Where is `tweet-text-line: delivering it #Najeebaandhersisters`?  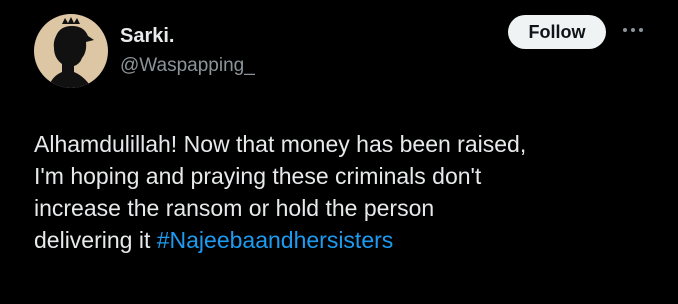 tweet-text-line: delivering it #Najeebaandhersisters is located at coordinates (349, 240).